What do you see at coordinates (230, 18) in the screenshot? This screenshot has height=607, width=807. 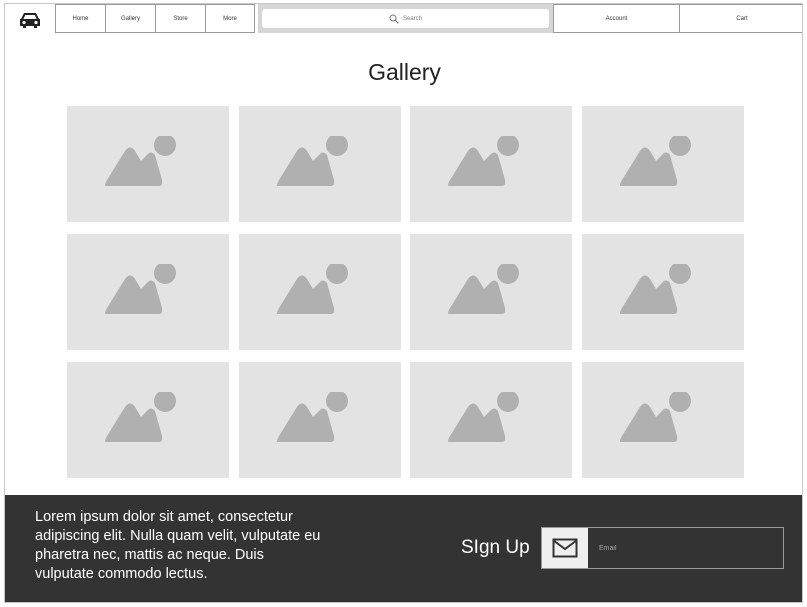 I see `nav-more: More` at bounding box center [230, 18].